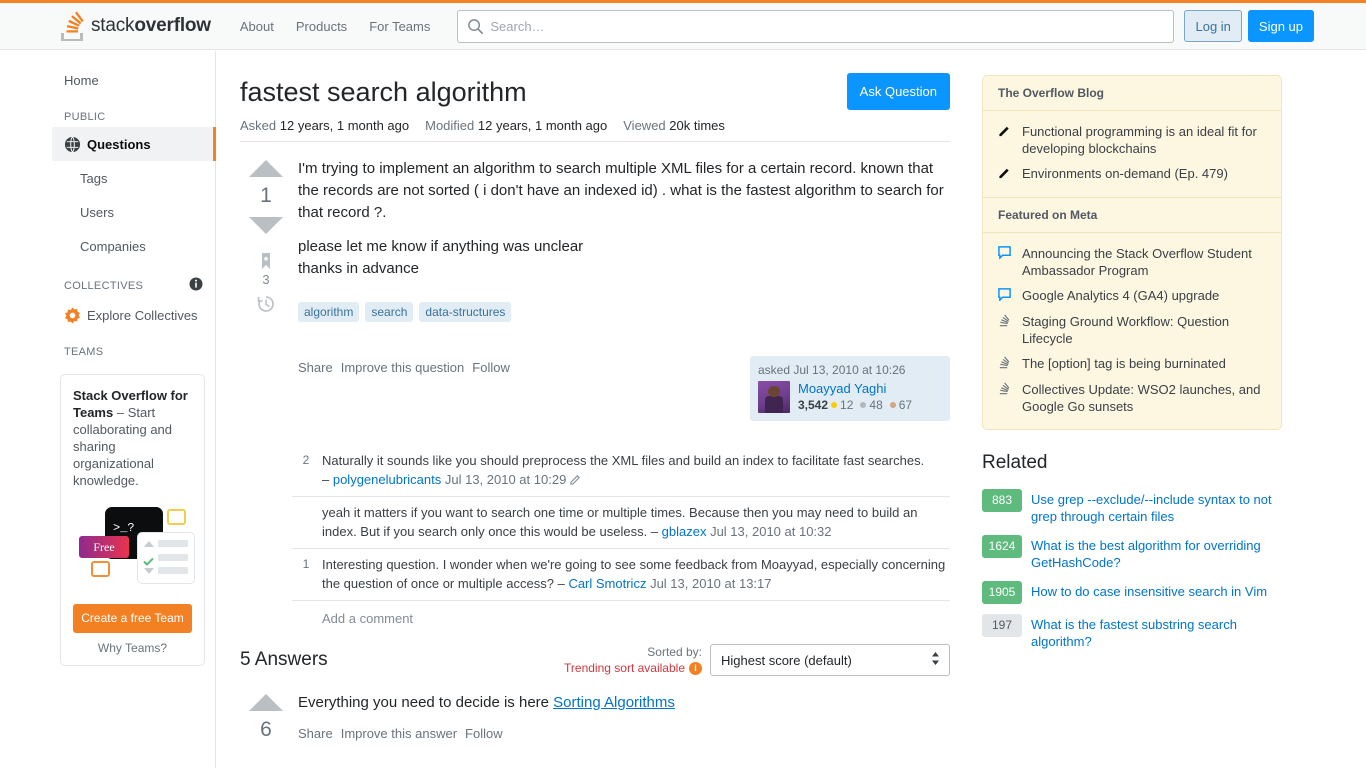 Image resolution: width=1366 pixels, height=768 pixels. I want to click on follow-link: Follow, so click(491, 367).